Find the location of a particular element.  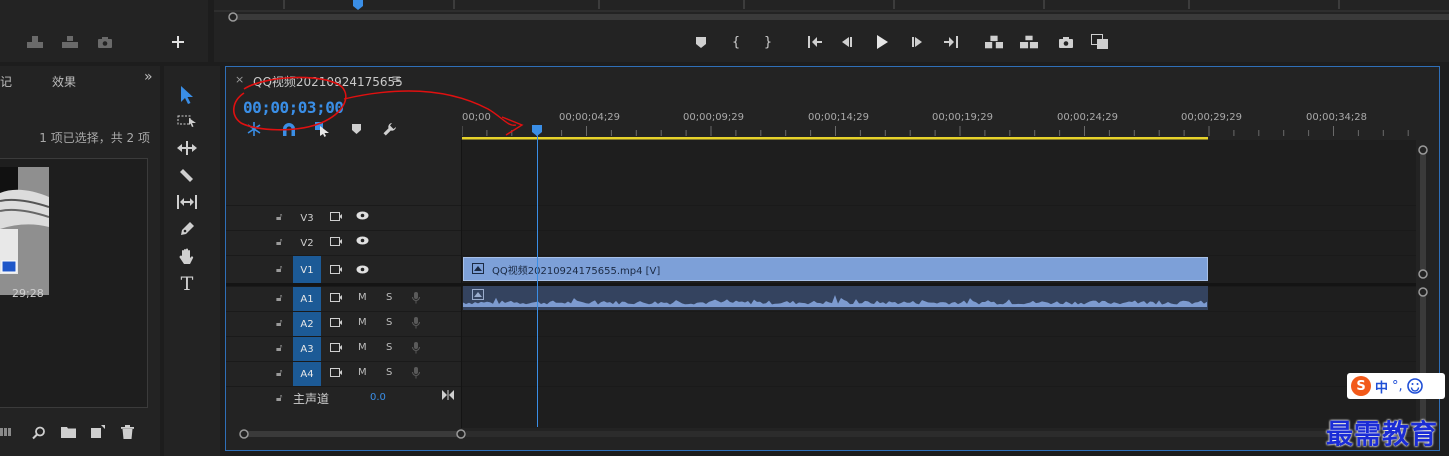

track-name: A3 is located at coordinates (307, 349).